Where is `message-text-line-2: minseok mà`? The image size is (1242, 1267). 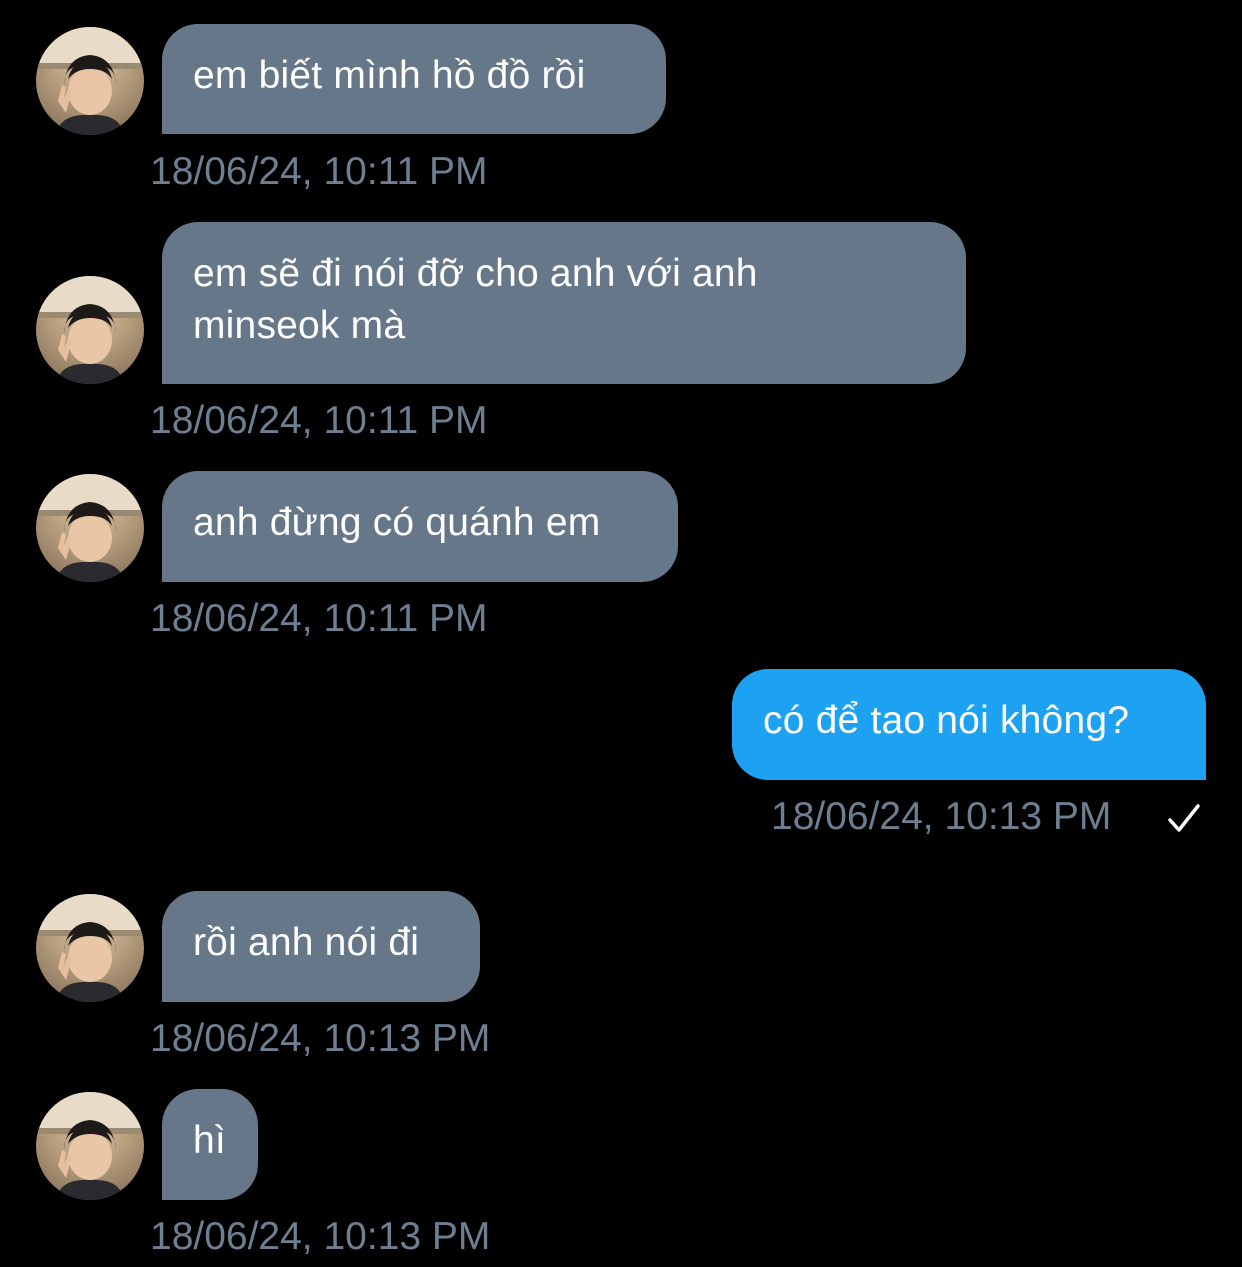
message-text-line-2: minseok mà is located at coordinates (299, 325).